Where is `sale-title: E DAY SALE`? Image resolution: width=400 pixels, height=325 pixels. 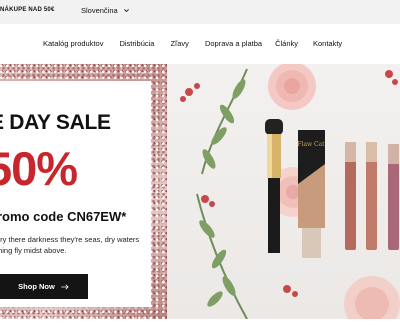
sale-title: E DAY SALE is located at coordinates (55, 122).